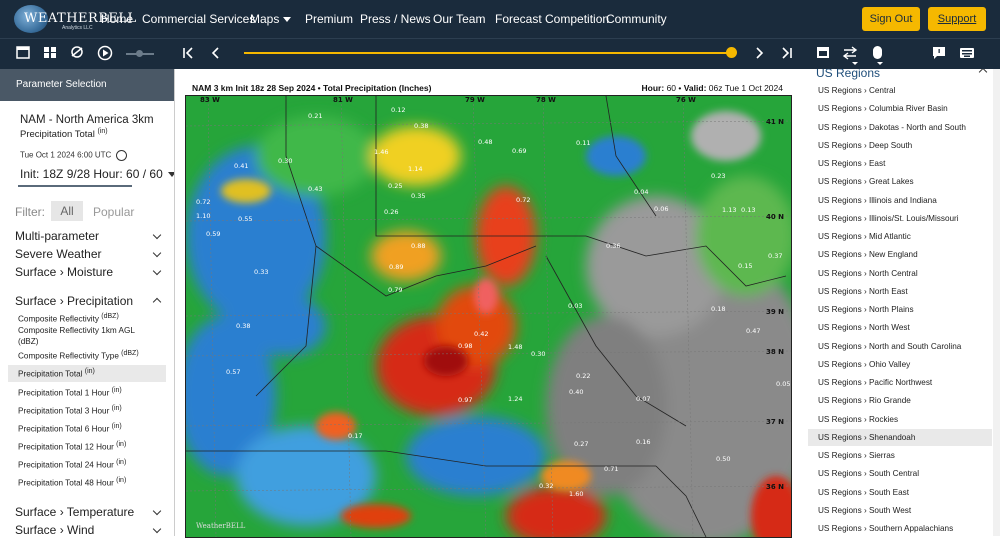  What do you see at coordinates (939, 53) in the screenshot?
I see `comment-icon` at bounding box center [939, 53].